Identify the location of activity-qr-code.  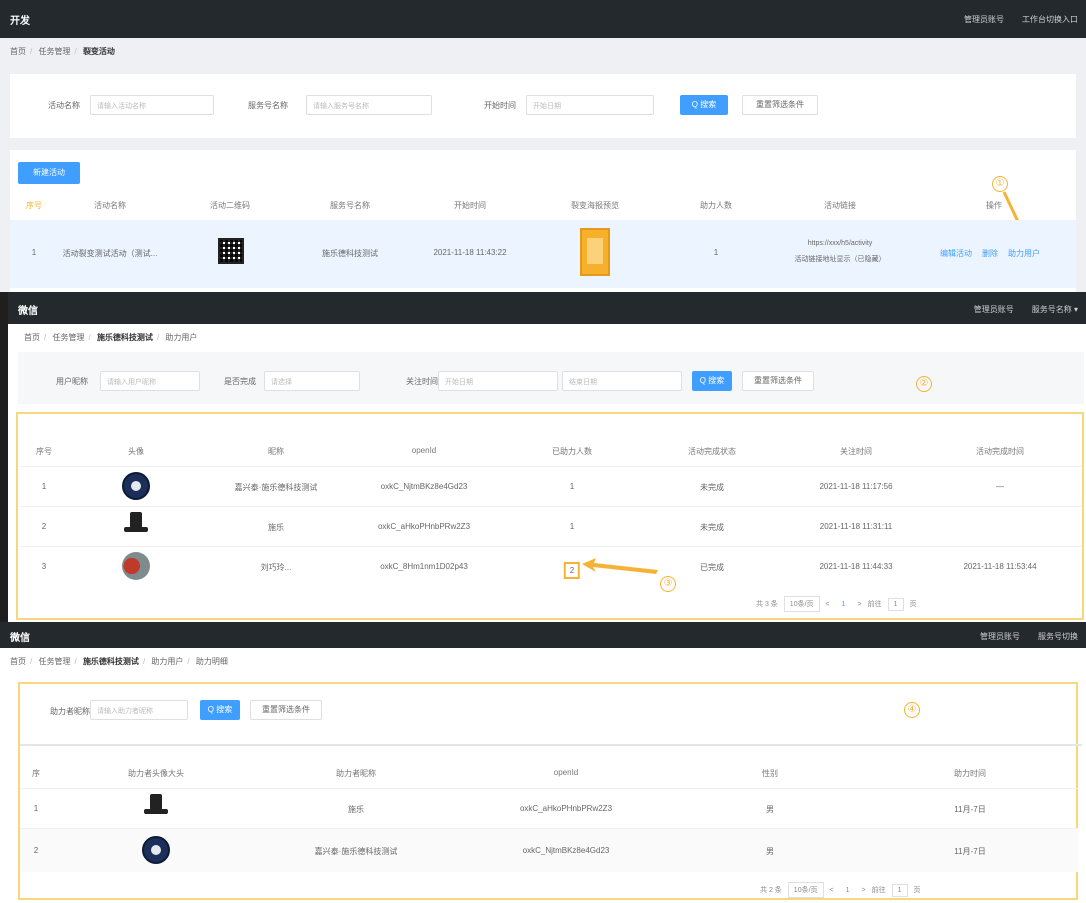
(231, 251).